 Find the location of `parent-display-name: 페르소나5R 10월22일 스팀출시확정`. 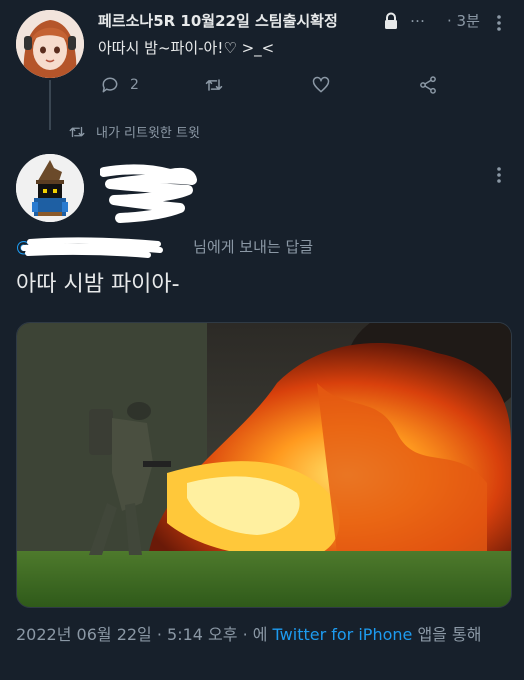

parent-display-name: 페르소나5R 10월22일 스팀출시확정 is located at coordinates (218, 20).